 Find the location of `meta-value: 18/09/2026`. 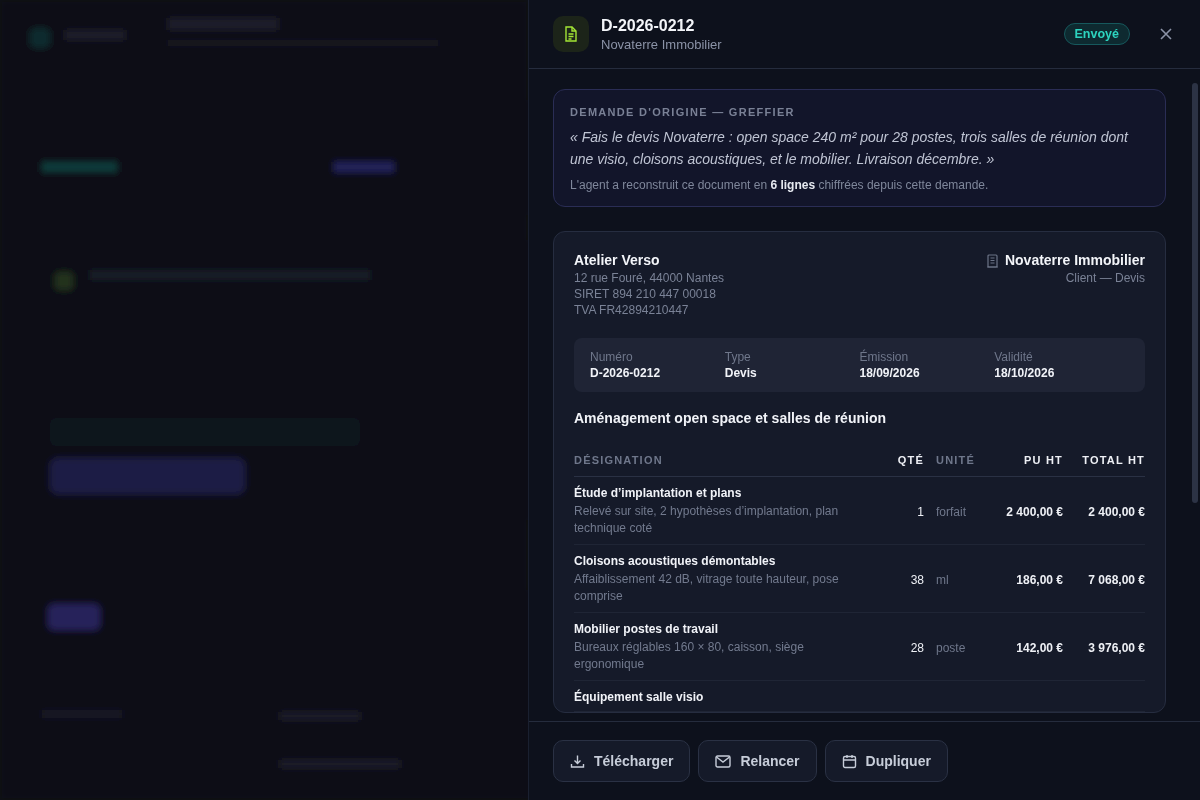

meta-value: 18/09/2026 is located at coordinates (890, 373).